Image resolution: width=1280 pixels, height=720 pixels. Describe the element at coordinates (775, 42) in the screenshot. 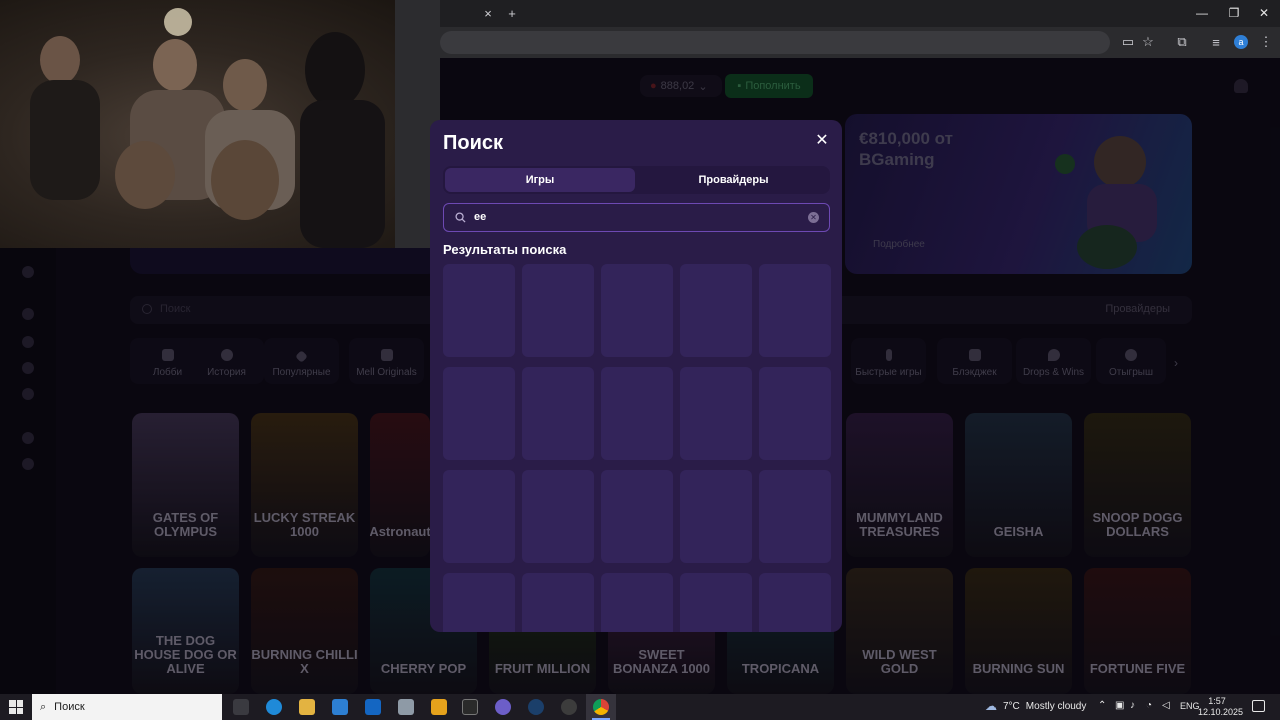

I see `address-bar` at that location.